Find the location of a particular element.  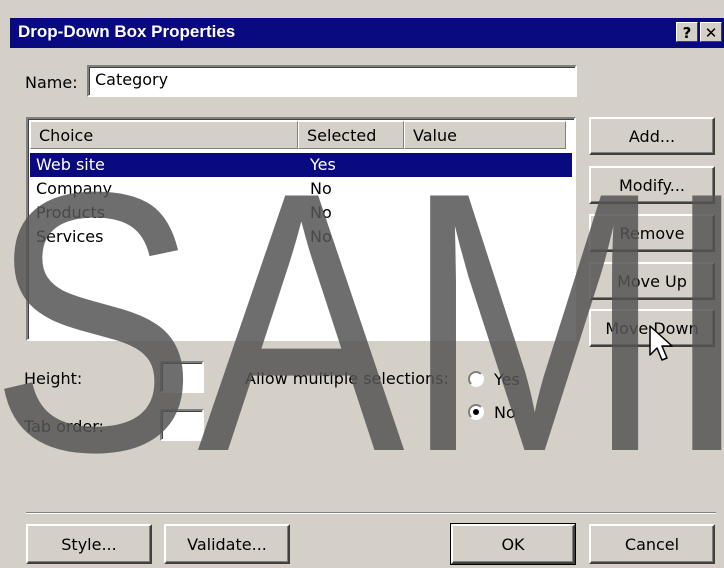

tab-order-label: Tab order: is located at coordinates (64, 426).